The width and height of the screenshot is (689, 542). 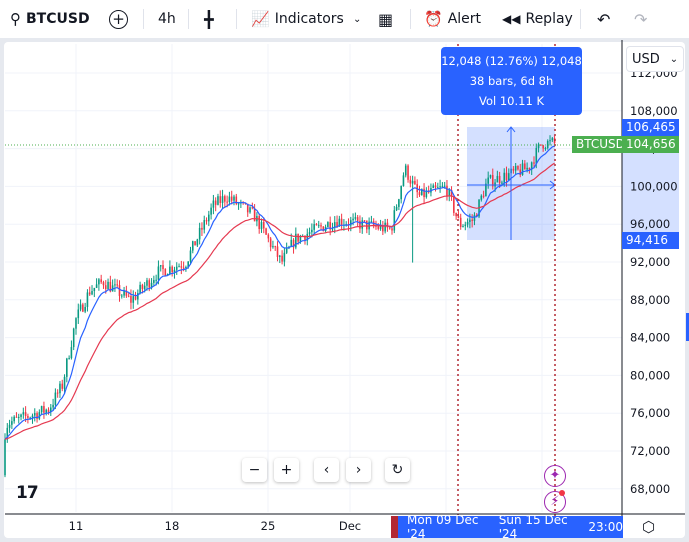 What do you see at coordinates (654, 186) in the screenshot?
I see `y-tick-label: 100,000` at bounding box center [654, 186].